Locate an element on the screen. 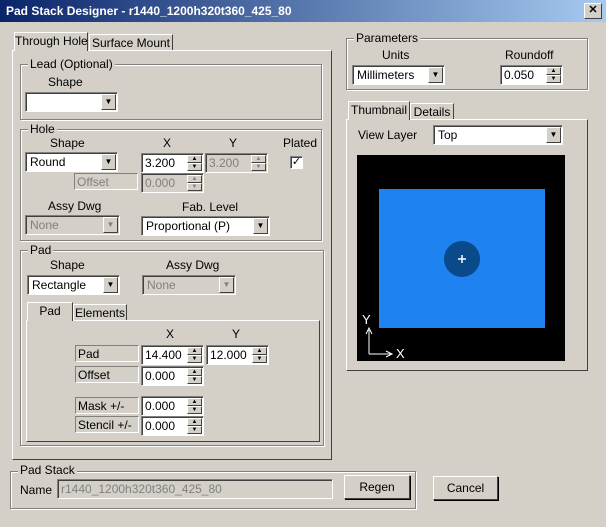 Image resolution: width=606 pixels, height=527 pixels. close-button: ✕ is located at coordinates (593, 11).